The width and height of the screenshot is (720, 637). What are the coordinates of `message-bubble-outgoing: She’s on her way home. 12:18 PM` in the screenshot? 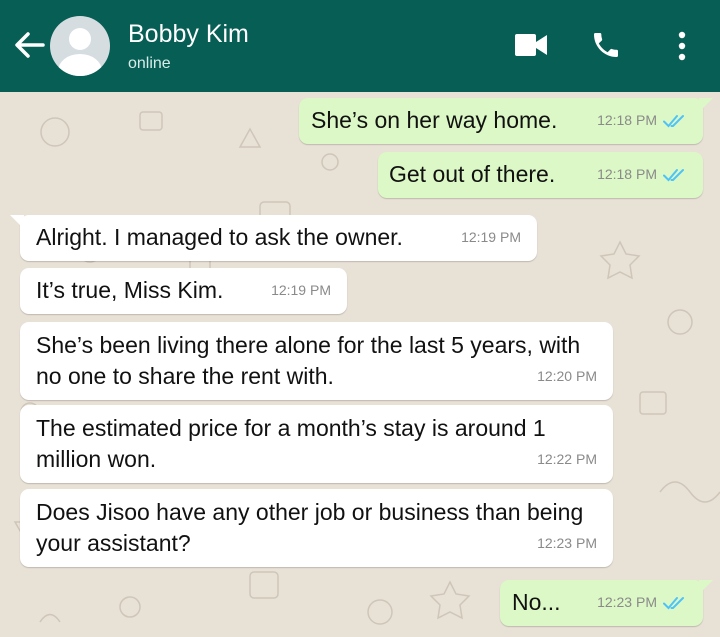 It's located at (506, 121).